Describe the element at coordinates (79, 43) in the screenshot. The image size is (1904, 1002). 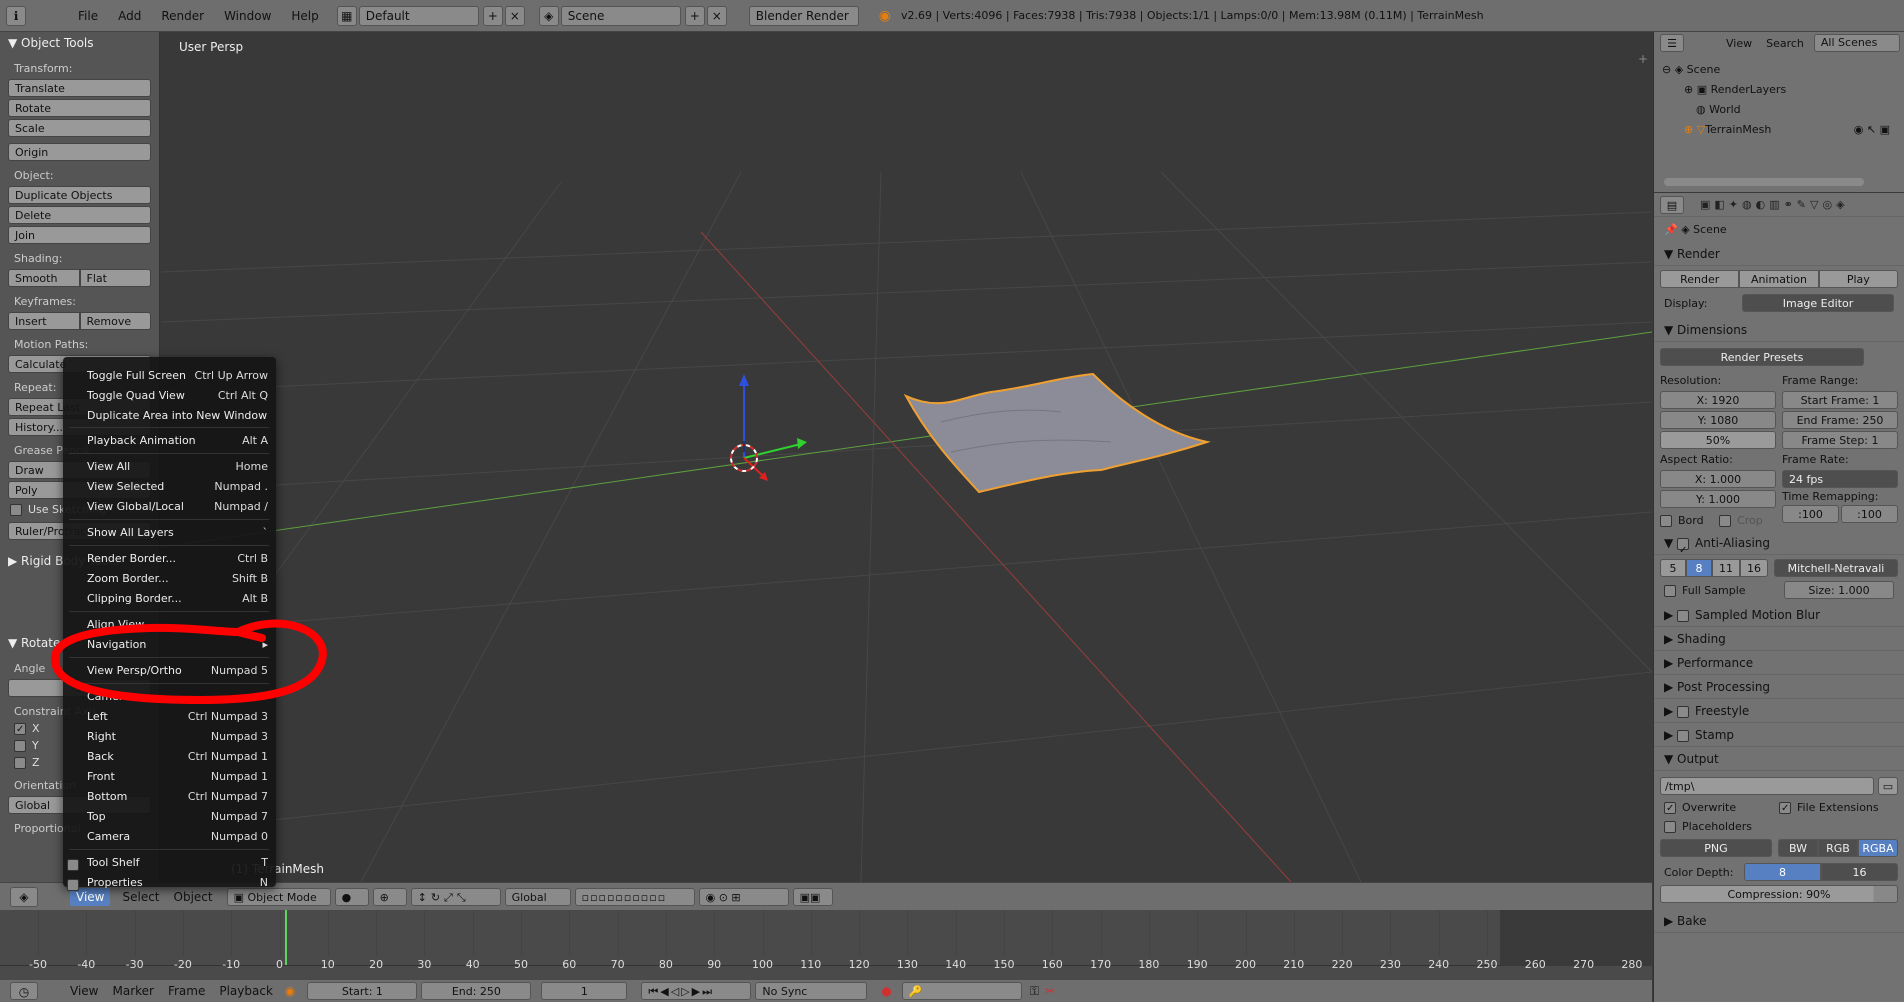
I see `object-tools-header: ▼ Object Tools` at that location.